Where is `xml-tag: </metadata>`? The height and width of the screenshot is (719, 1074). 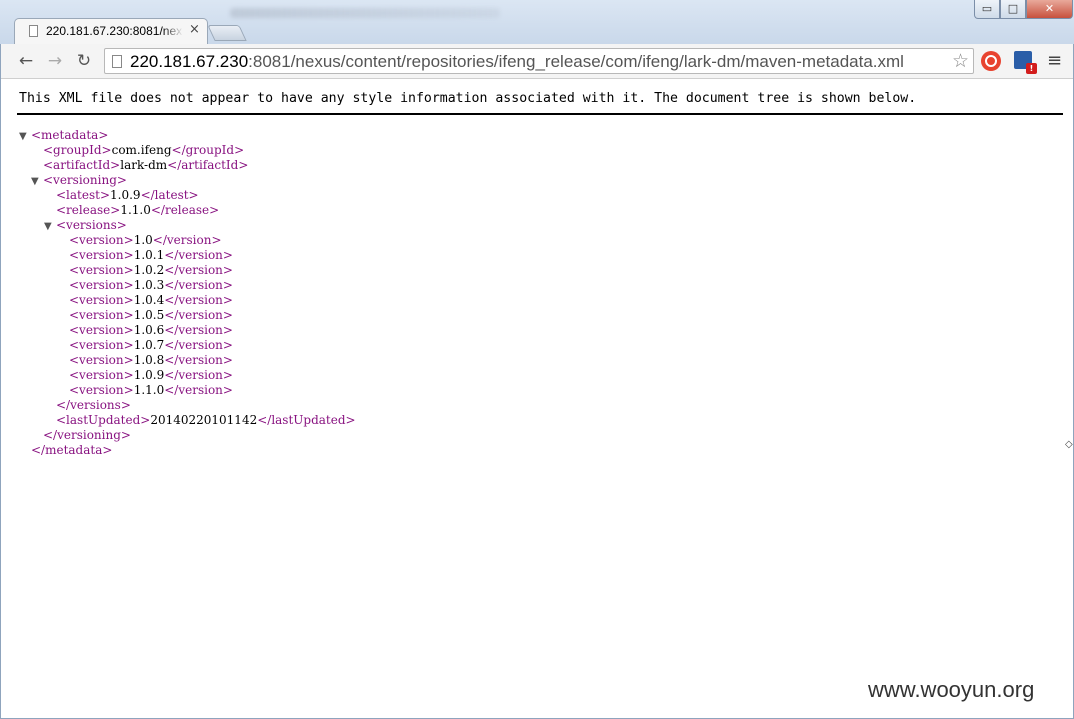 xml-tag: </metadata> is located at coordinates (72, 450).